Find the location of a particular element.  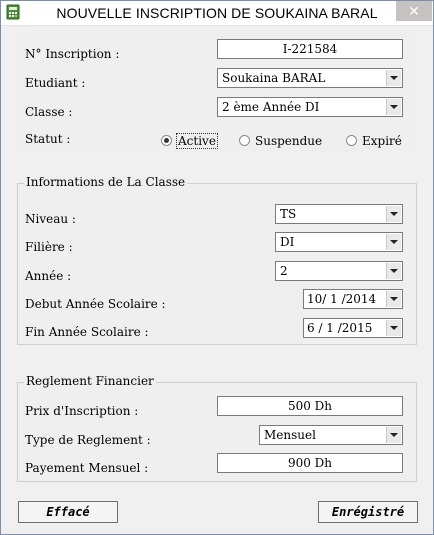

statut-active-label: Active is located at coordinates (197, 141).